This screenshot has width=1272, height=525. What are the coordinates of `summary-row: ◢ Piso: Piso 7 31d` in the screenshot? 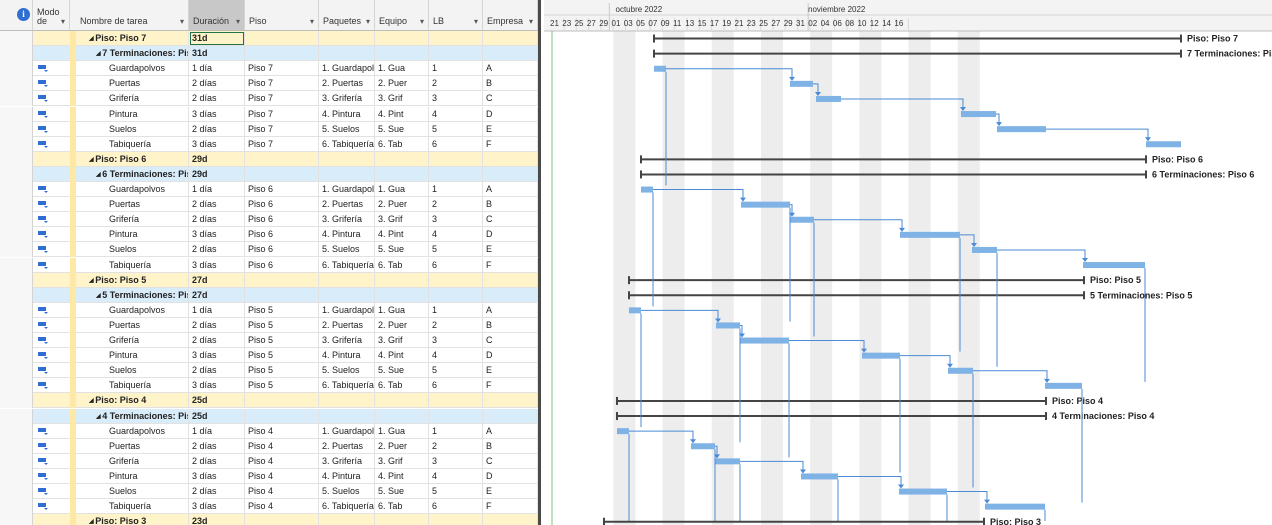 It's located at (269, 38).